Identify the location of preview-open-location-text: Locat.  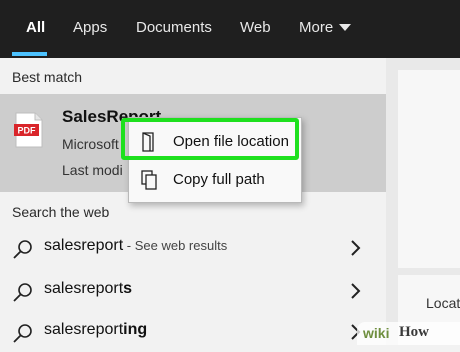
(443, 303).